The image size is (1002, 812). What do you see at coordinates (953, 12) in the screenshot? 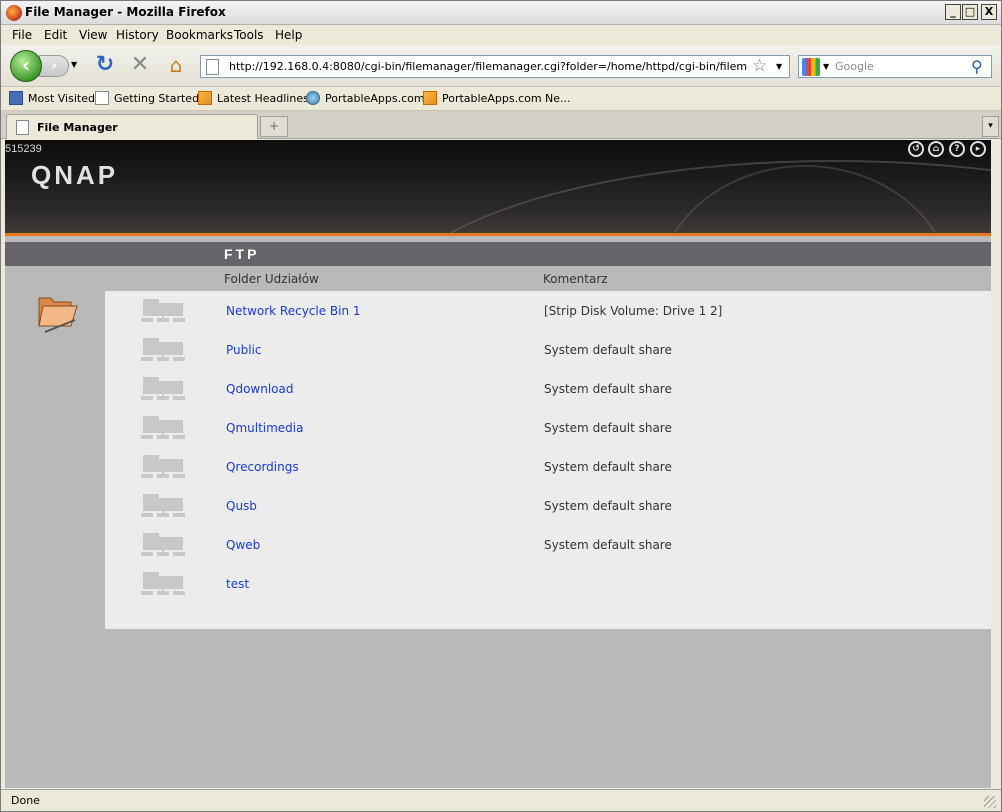
I see `minimize-button: _` at bounding box center [953, 12].